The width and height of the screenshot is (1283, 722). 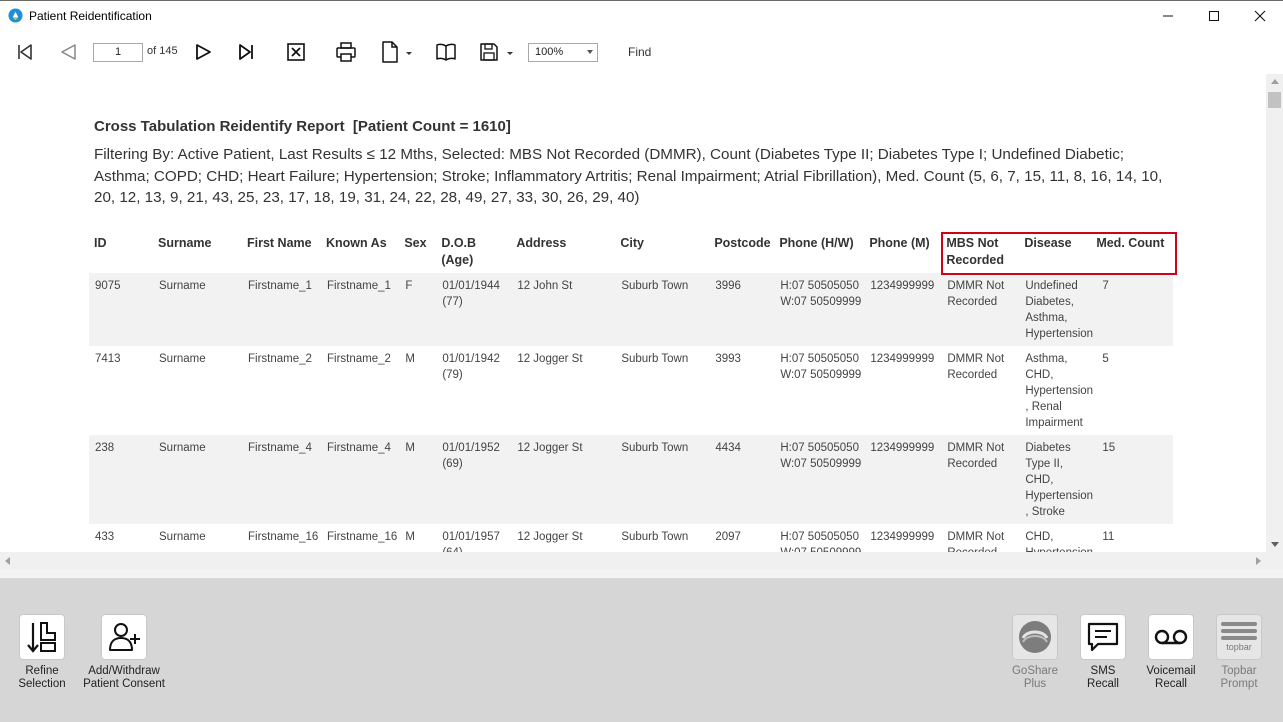 What do you see at coordinates (281, 252) in the screenshot?
I see `column-header-first-name: First Name` at bounding box center [281, 252].